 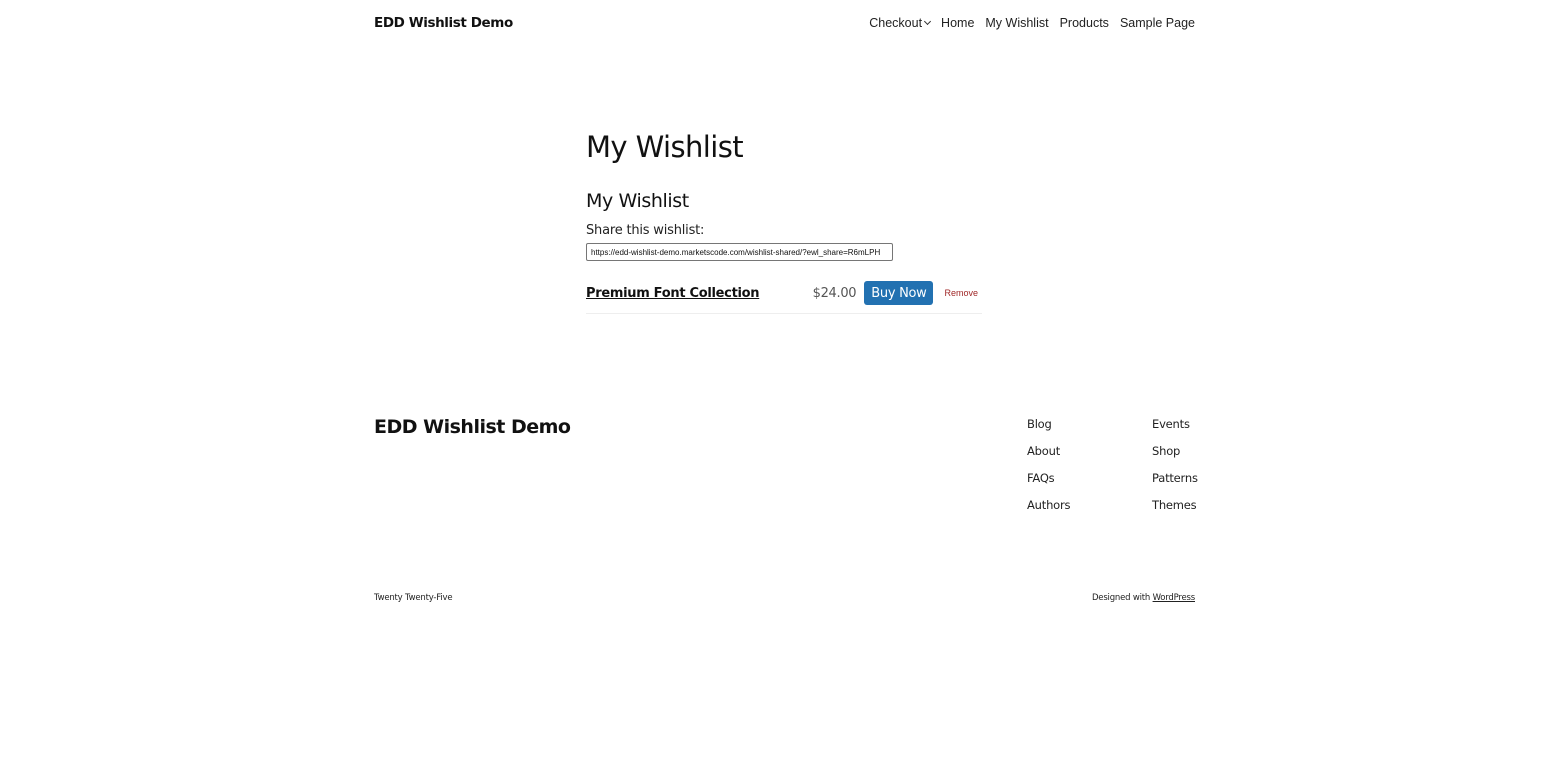 I want to click on wordpress-link: WordPress, so click(x=1174, y=598).